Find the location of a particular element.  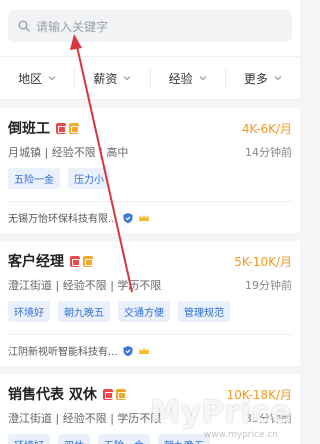

filter-label: 经验 is located at coordinates (180, 78).